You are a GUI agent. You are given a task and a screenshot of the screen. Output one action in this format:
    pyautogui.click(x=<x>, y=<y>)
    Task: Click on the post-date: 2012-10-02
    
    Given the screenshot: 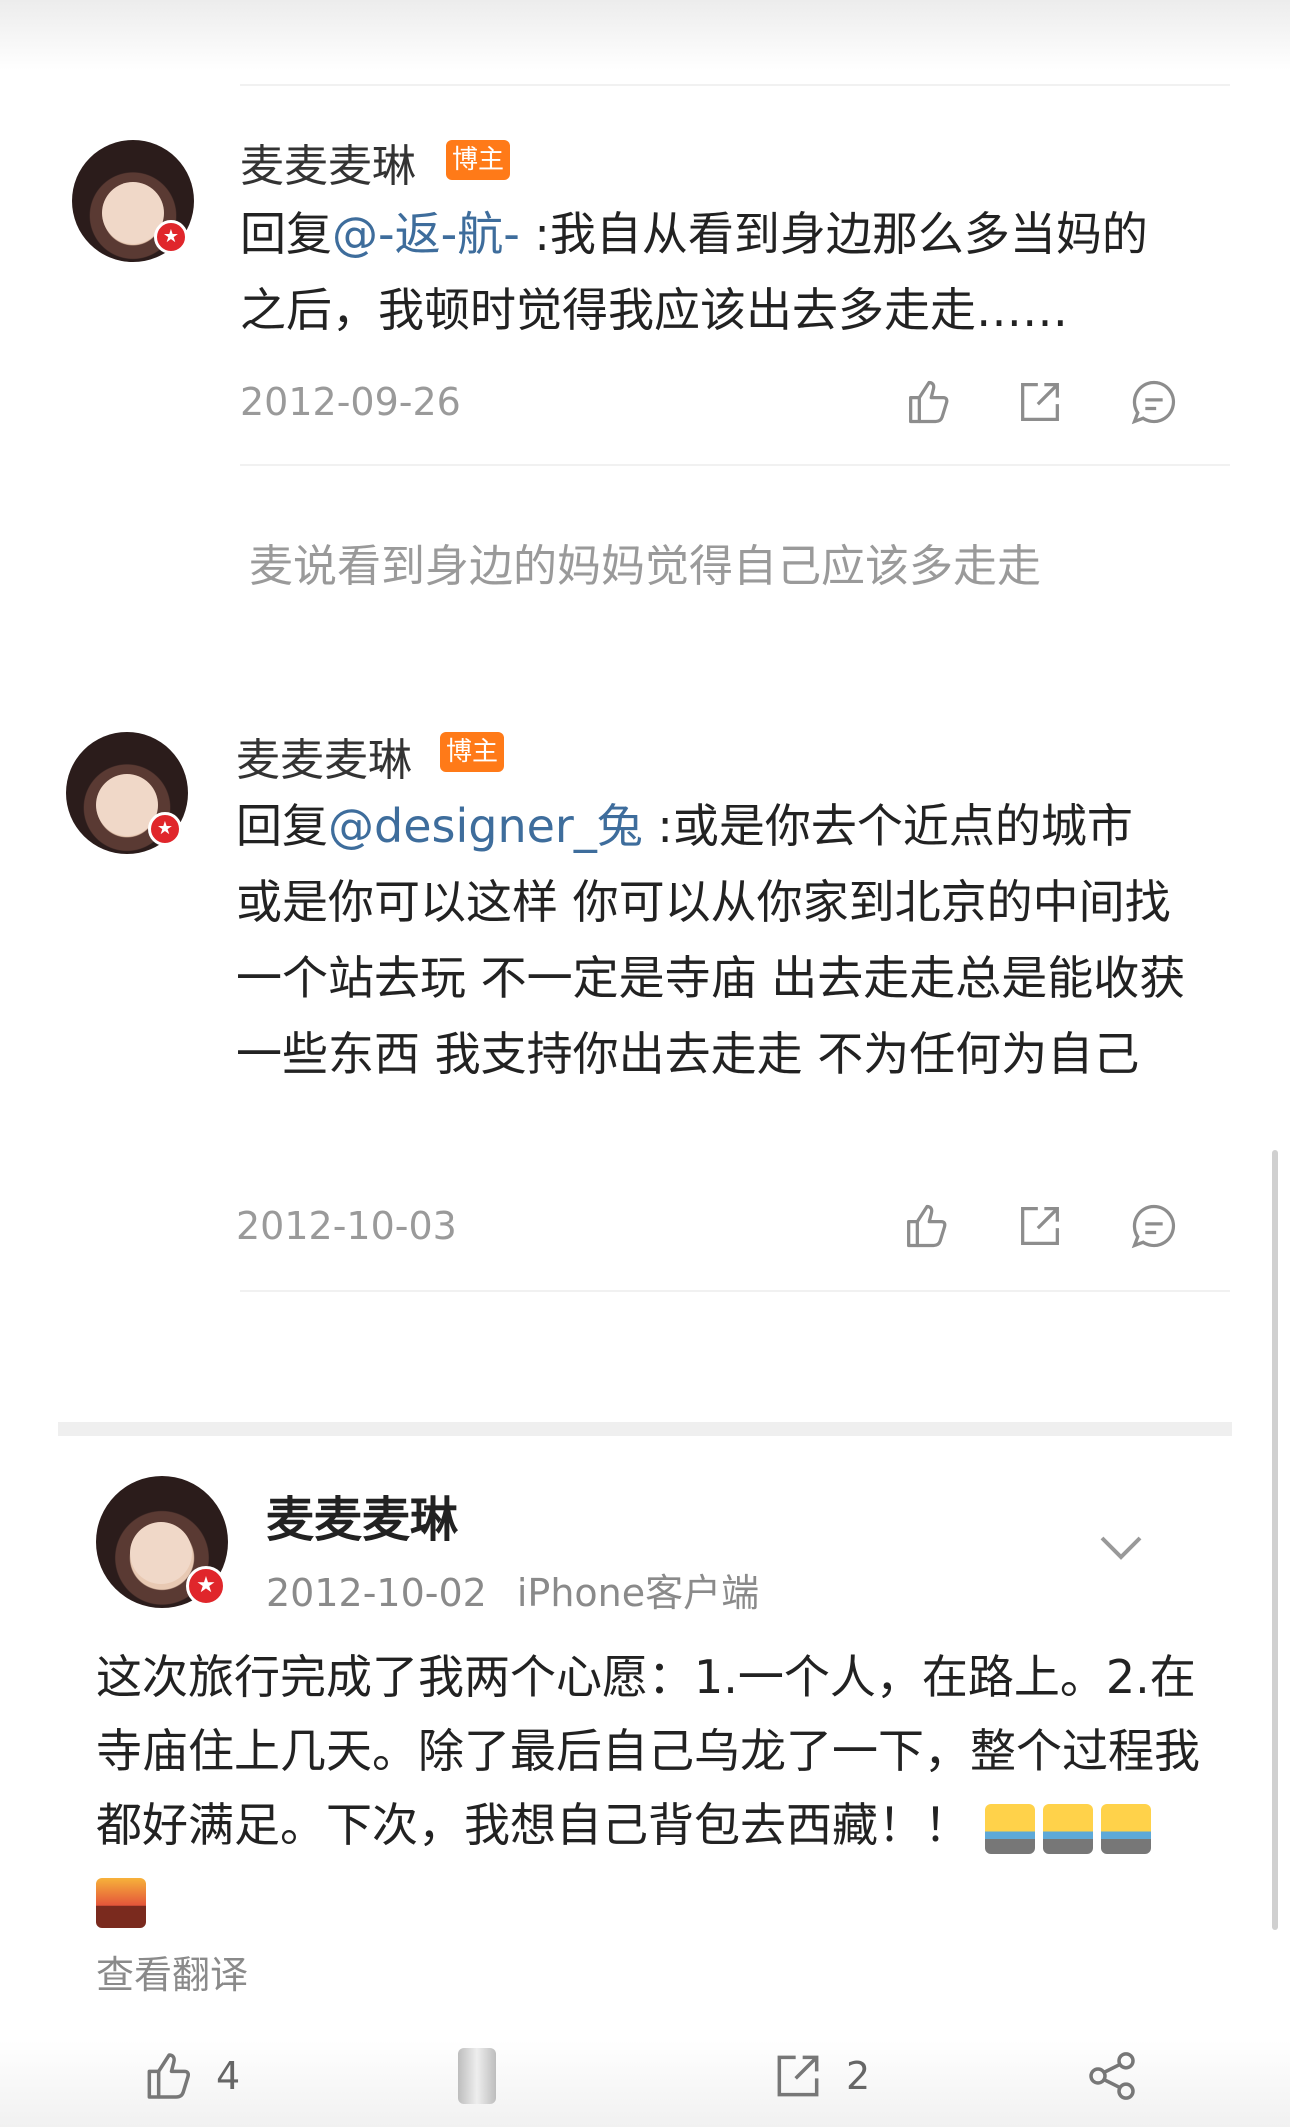 What is the action you would take?
    pyautogui.click(x=376, y=1593)
    